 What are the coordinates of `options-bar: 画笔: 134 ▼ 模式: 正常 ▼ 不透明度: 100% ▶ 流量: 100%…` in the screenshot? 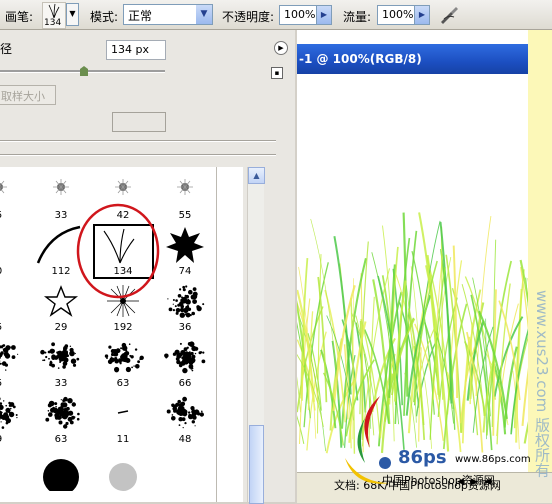 It's located at (276, 15).